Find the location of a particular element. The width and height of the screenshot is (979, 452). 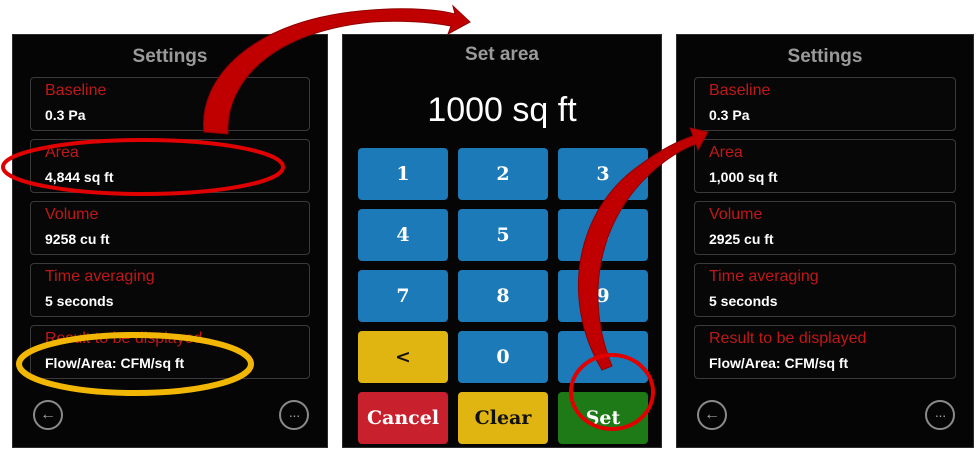

key-8: 8 is located at coordinates (503, 296).